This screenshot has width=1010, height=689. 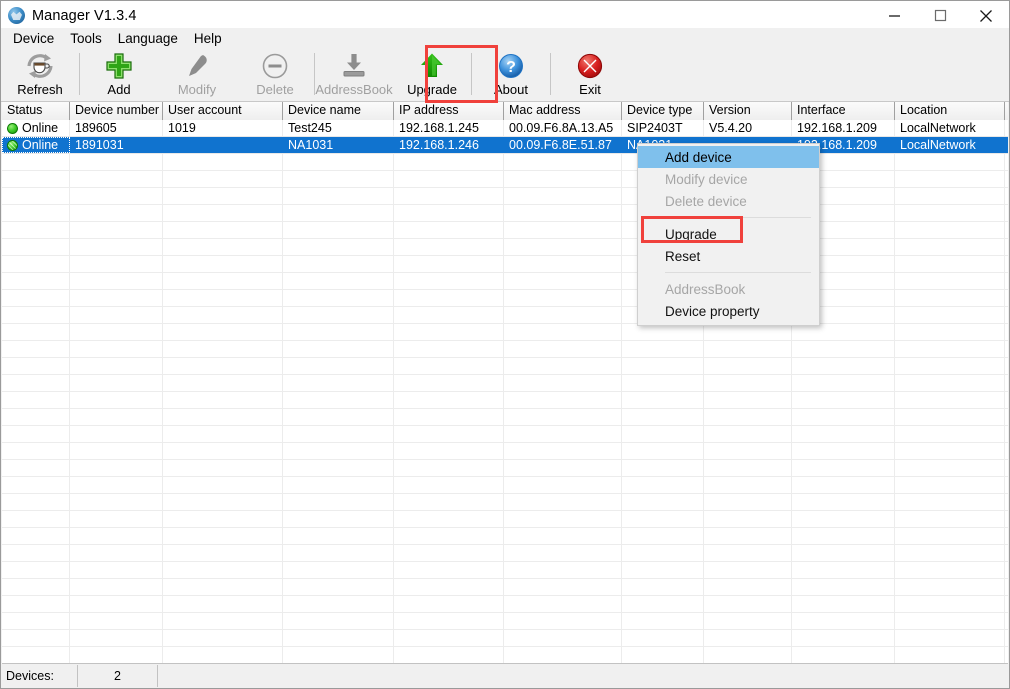 I want to click on close-icon, so click(x=986, y=15).